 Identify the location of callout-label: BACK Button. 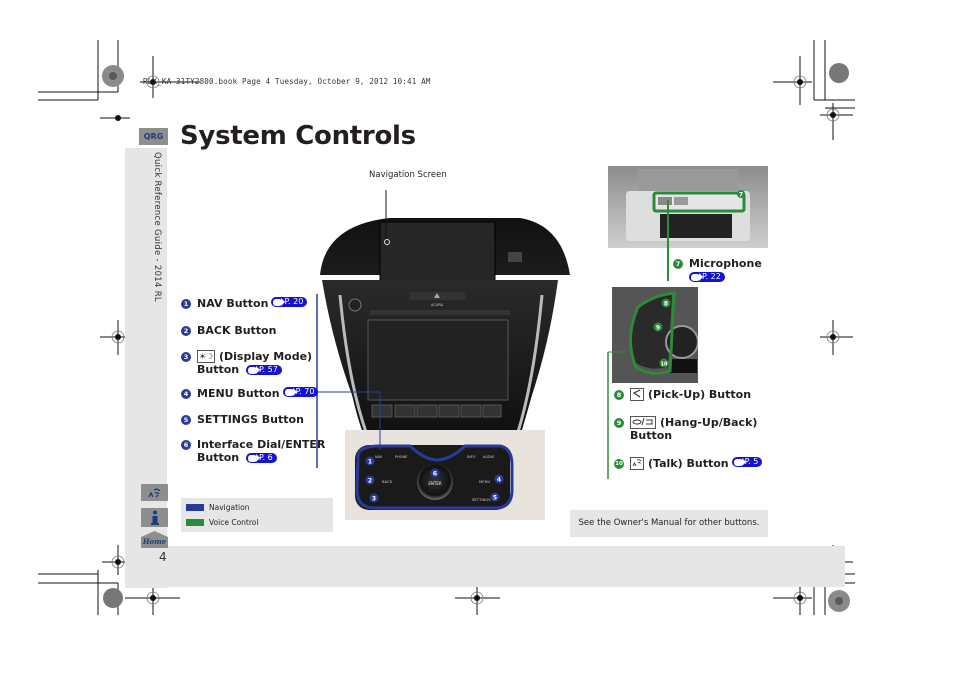
(237, 330).